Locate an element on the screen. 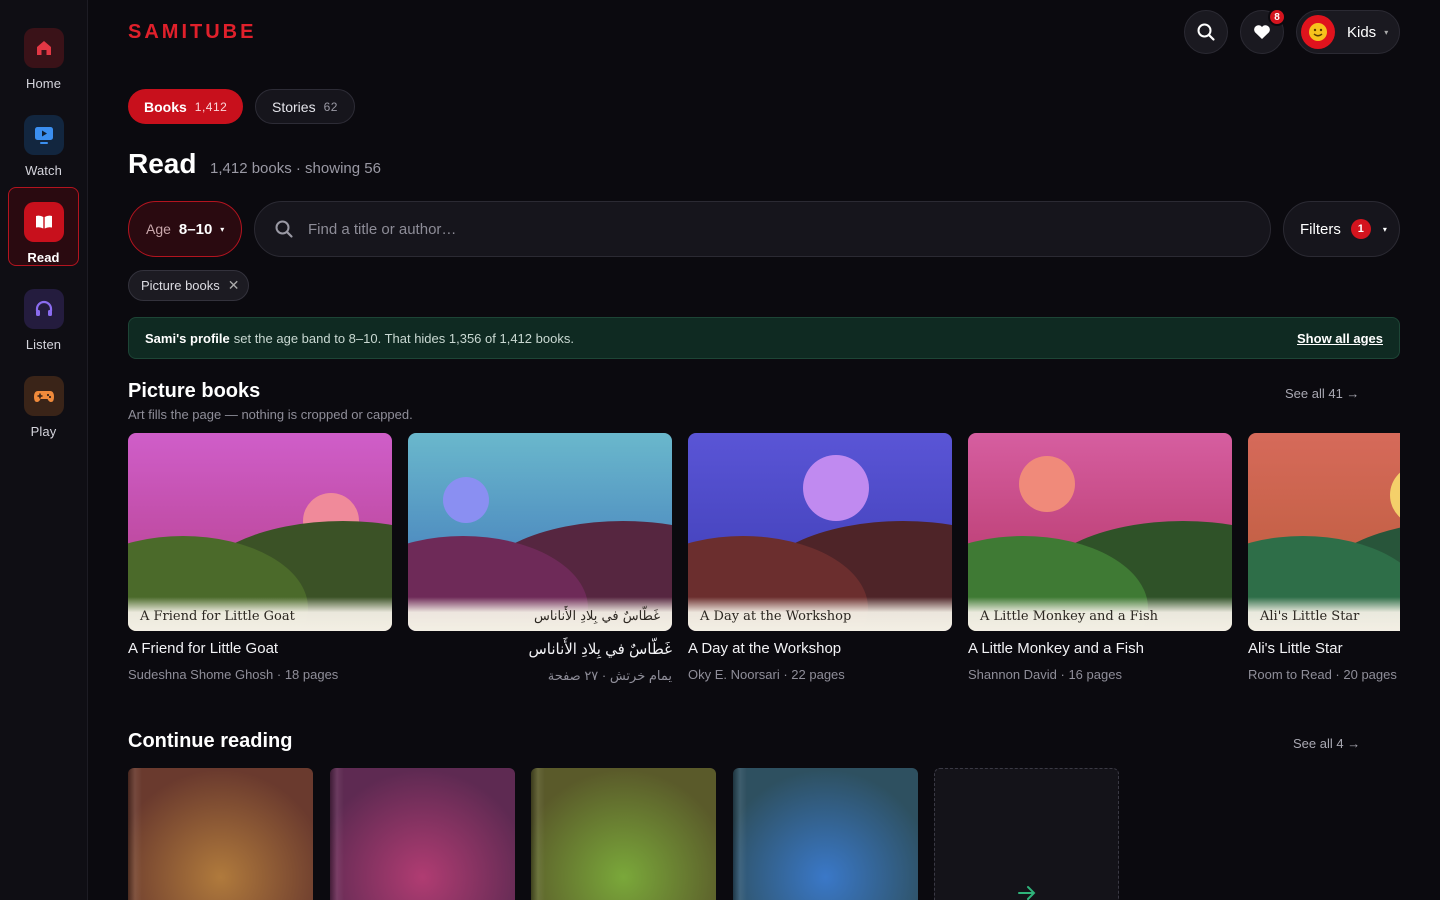 This screenshot has height=900, width=1440. filter-chip: Picture books ✕ is located at coordinates (188, 285).